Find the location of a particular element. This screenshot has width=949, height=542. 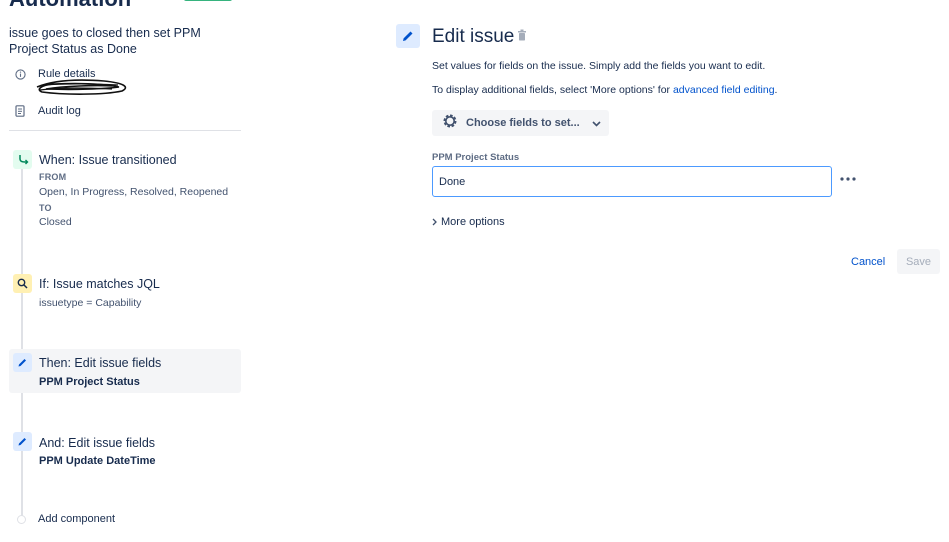

audit-log-label: Audit log is located at coordinates (59, 111).